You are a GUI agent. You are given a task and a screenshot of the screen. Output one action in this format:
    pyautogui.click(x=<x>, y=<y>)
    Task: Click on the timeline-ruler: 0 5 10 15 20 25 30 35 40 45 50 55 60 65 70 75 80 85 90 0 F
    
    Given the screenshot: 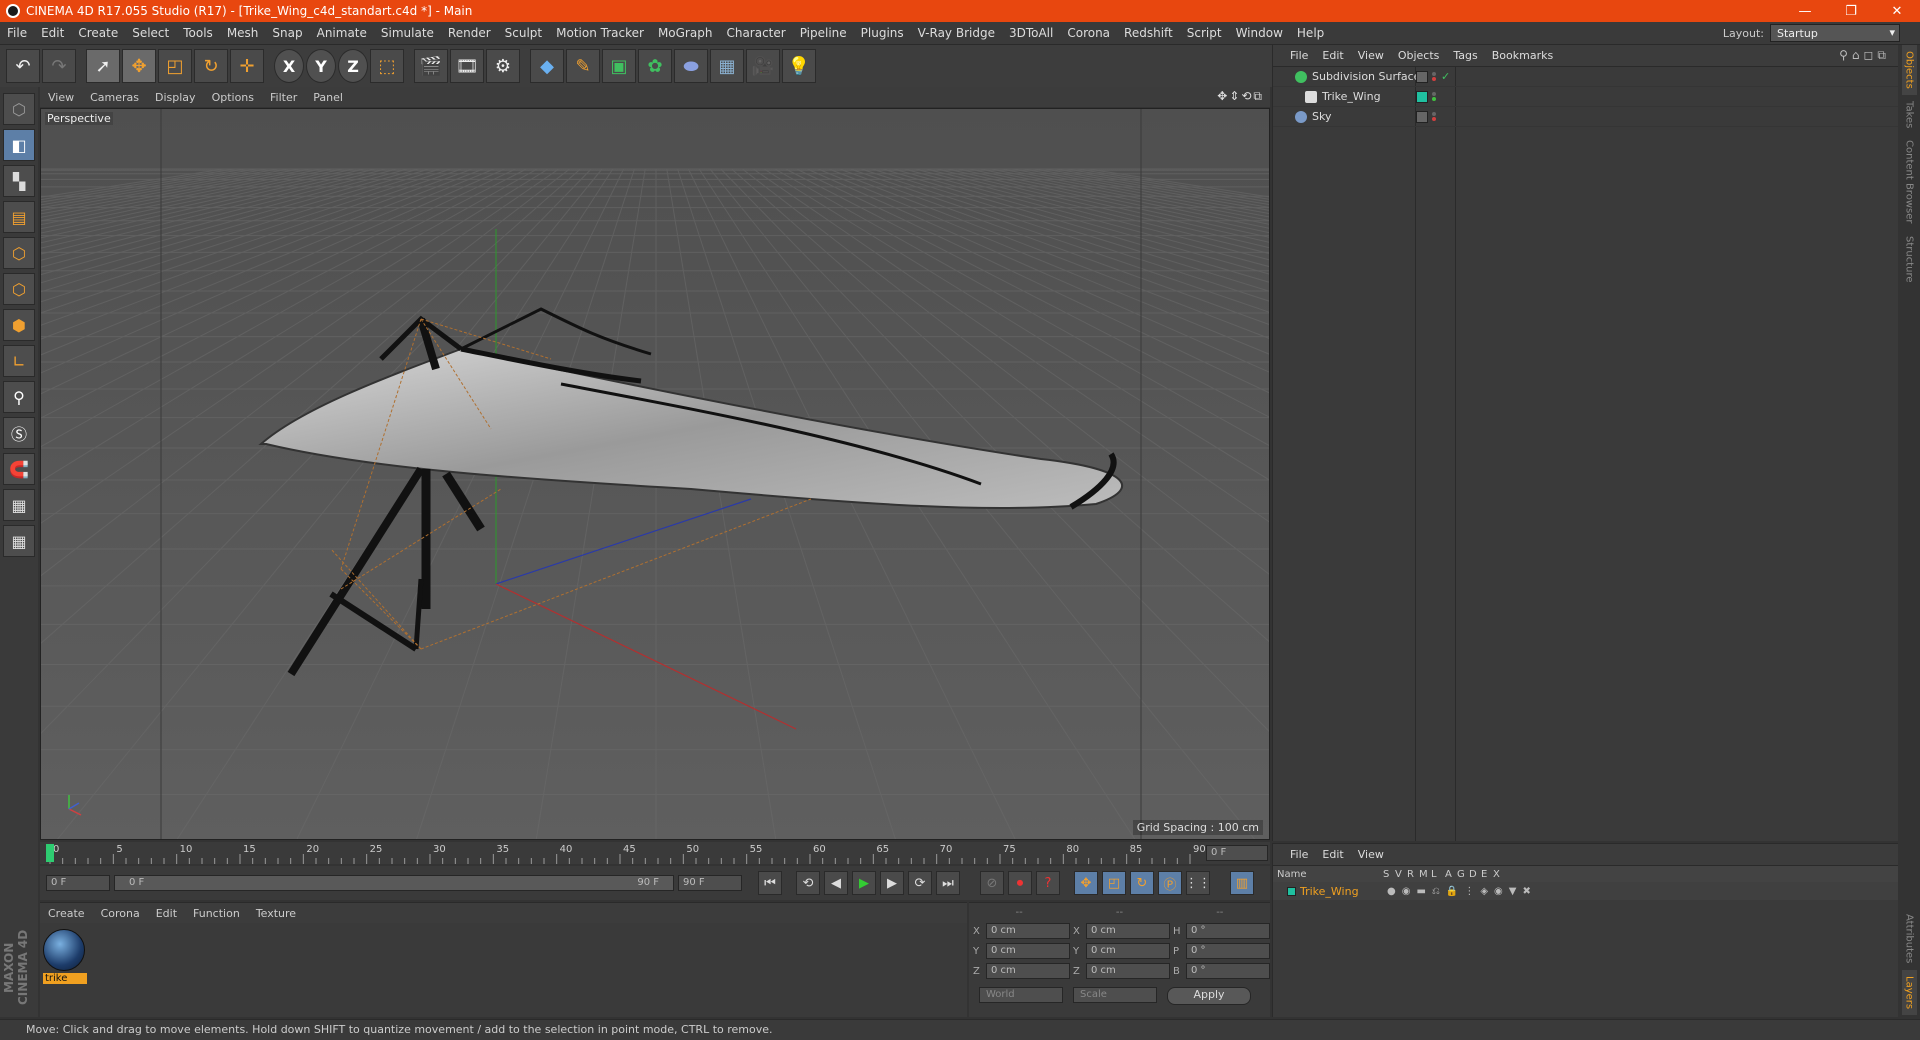 What is the action you would take?
    pyautogui.click(x=655, y=853)
    